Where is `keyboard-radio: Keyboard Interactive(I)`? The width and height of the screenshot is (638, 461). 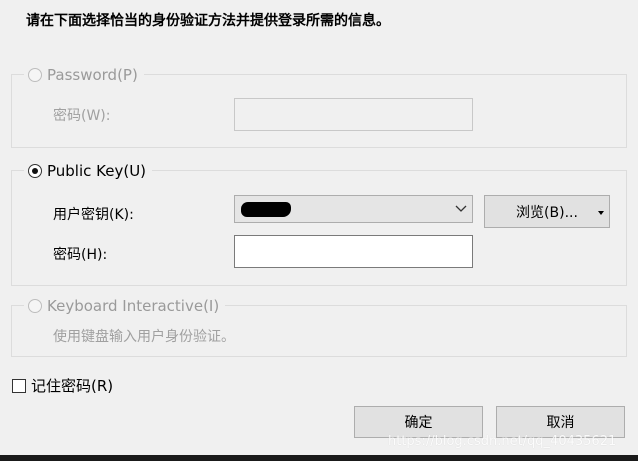
keyboard-radio: Keyboard Interactive(I) is located at coordinates (125, 306).